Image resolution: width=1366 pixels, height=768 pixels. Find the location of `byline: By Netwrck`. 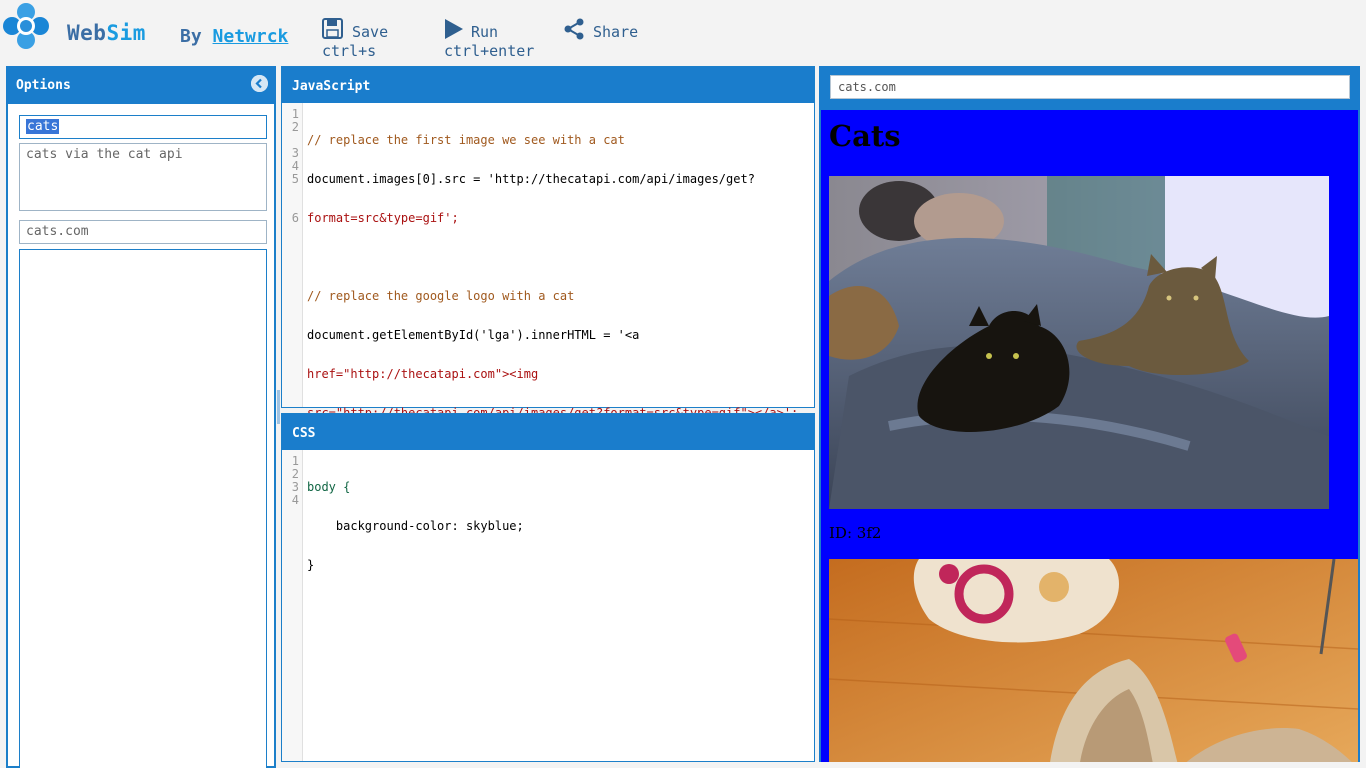

byline: By Netwrck is located at coordinates (234, 36).